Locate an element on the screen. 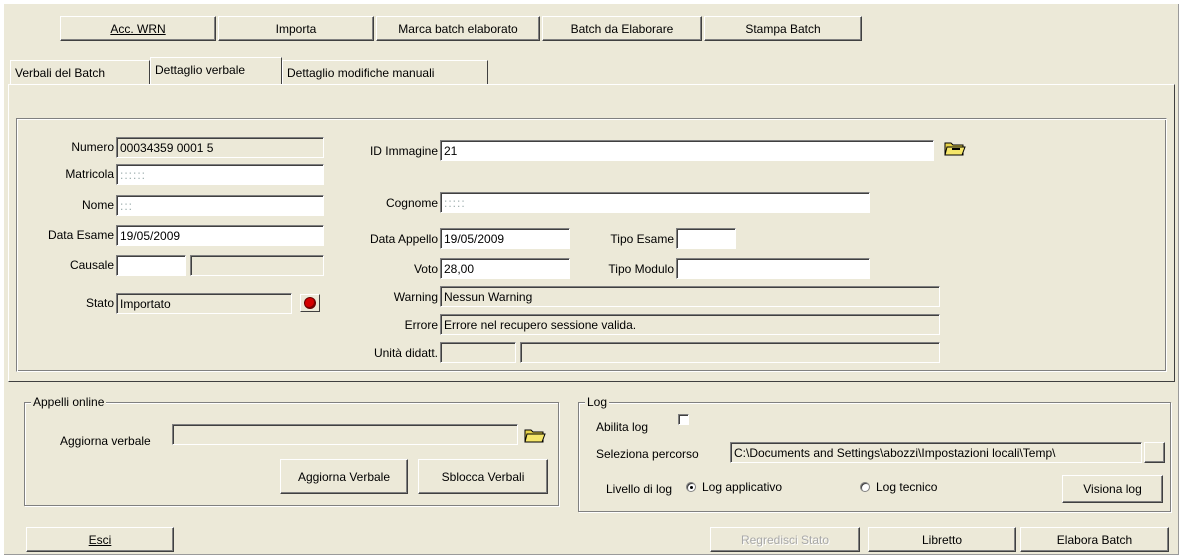  tipo-esame-label: Tipo Esame is located at coordinates (642, 239).